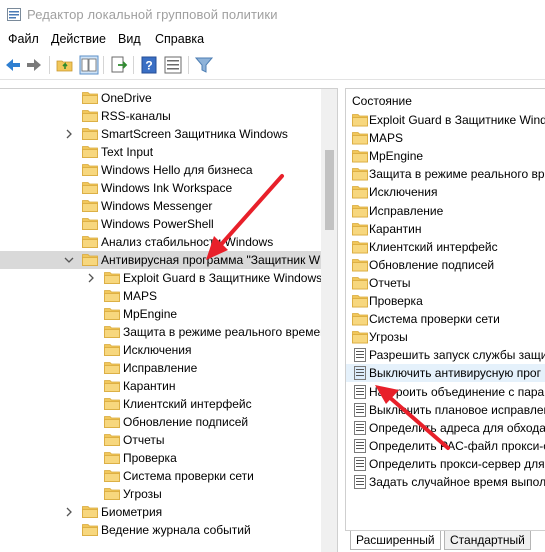  What do you see at coordinates (160, 314) in the screenshot?
I see `tree-item: MpEngine` at bounding box center [160, 314].